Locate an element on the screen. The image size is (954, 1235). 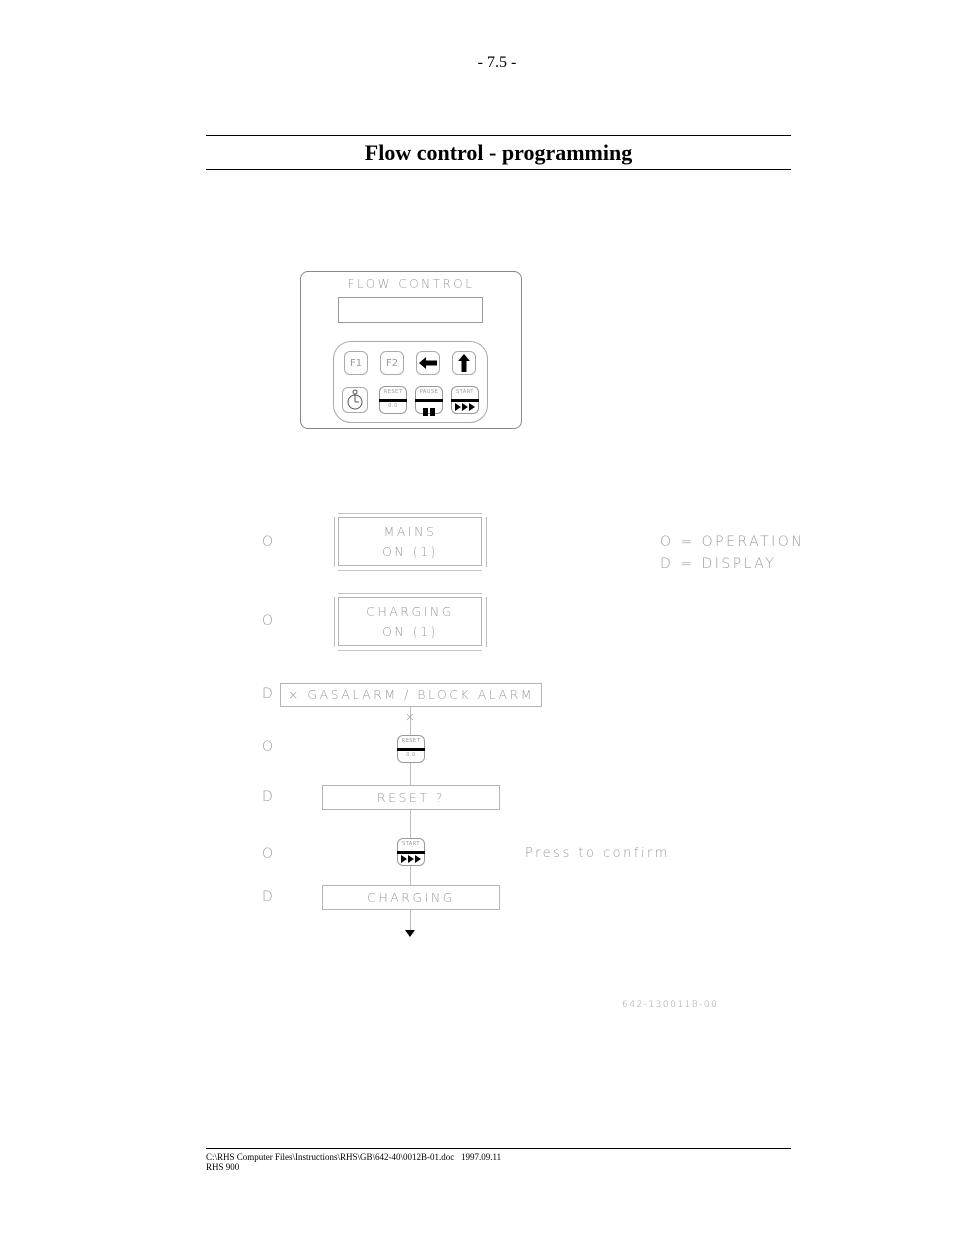
display-line-1: CHARGING is located at coordinates (410, 611).